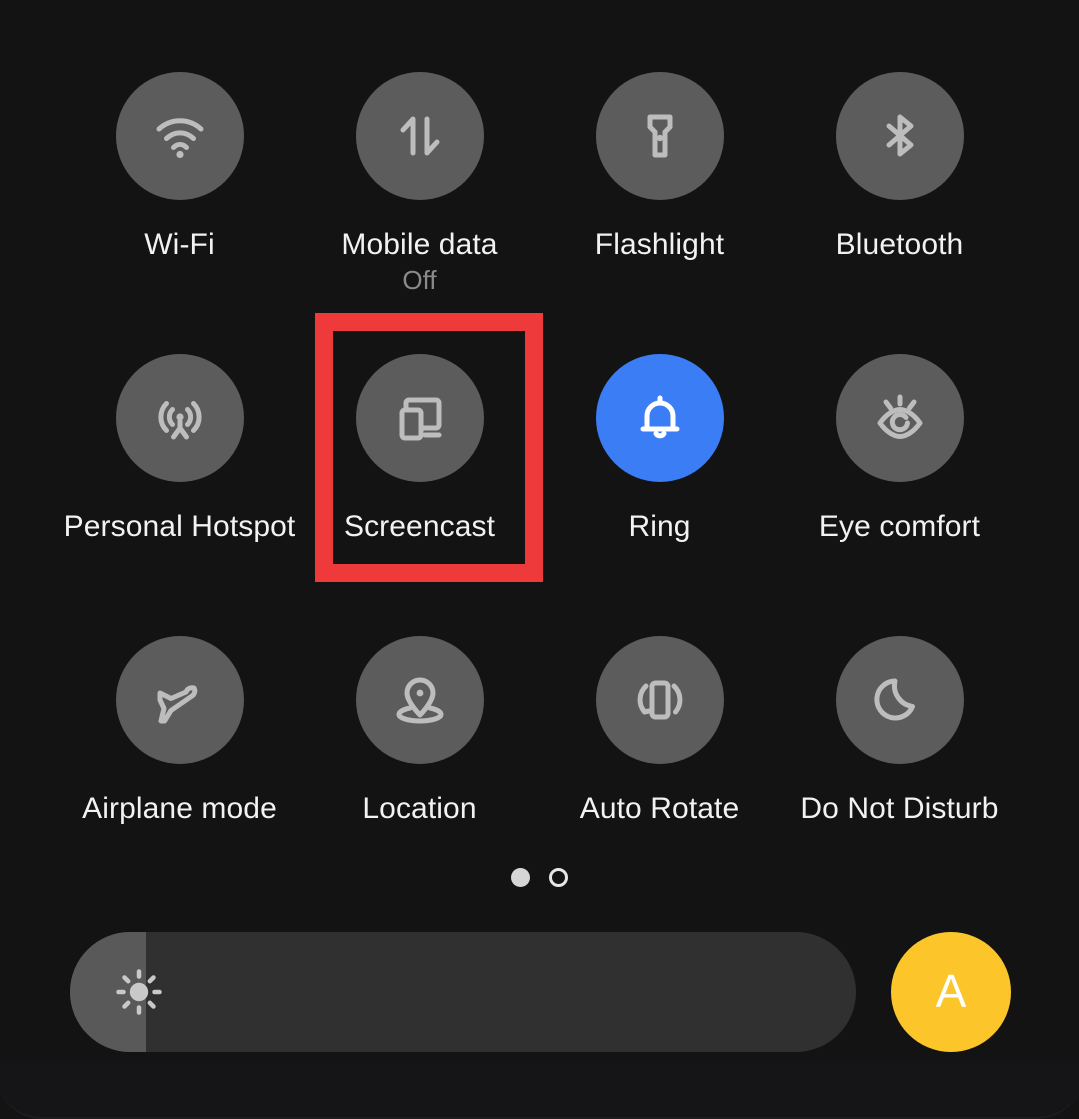 Image resolution: width=1079 pixels, height=1119 pixels. I want to click on brightness-slider, so click(463, 992).